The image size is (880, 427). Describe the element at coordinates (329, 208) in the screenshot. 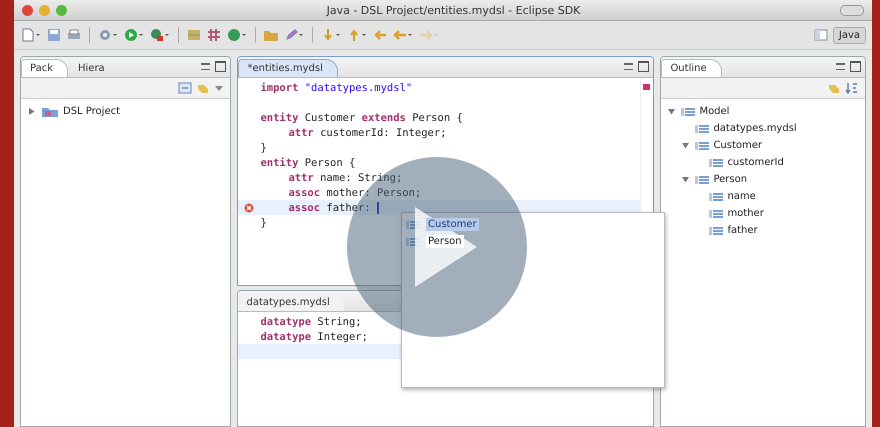

I see `code-line: assoc father:` at that location.